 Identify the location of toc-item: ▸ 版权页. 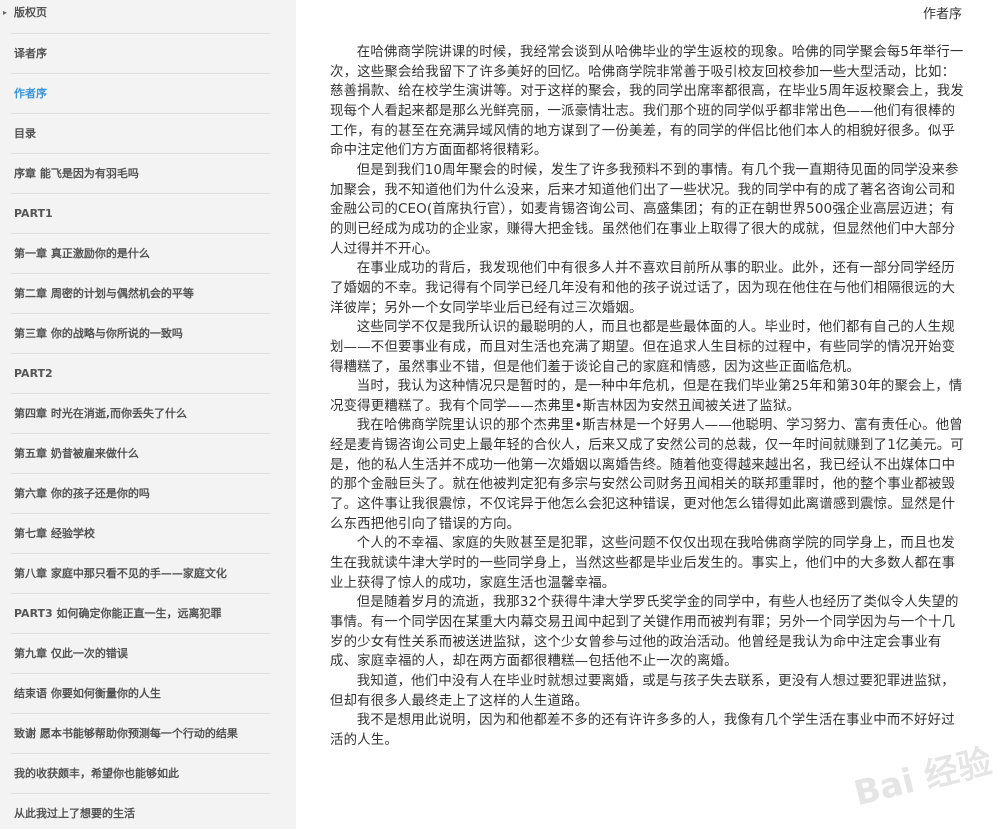
(148, 17).